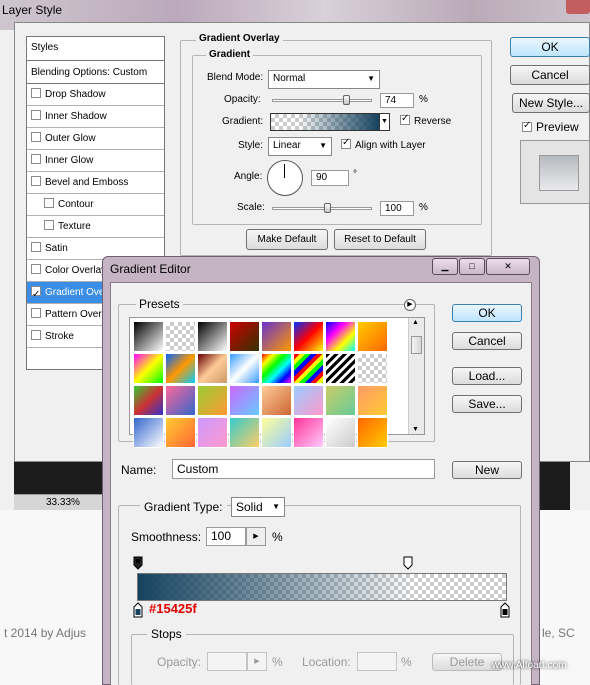 The height and width of the screenshot is (685, 590). Describe the element at coordinates (472, 266) in the screenshot. I see `maximize-icon: □` at that location.